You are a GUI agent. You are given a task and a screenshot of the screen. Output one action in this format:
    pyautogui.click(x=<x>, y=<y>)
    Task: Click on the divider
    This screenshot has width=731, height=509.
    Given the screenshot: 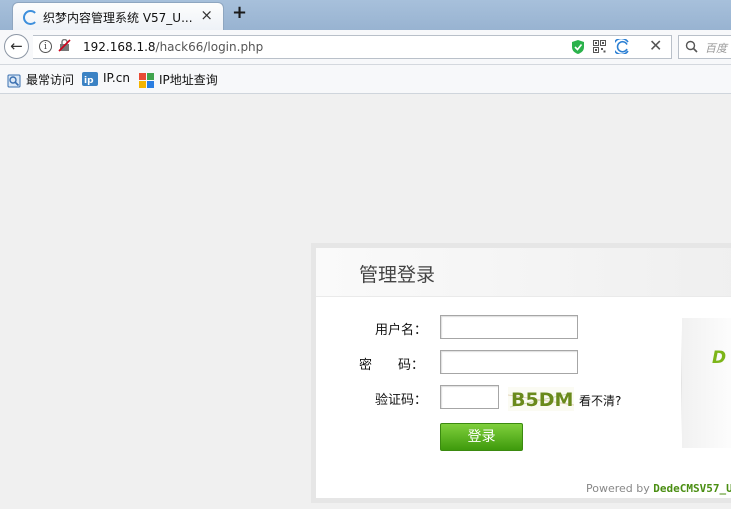 What is the action you would take?
    pyautogui.click(x=681, y=383)
    